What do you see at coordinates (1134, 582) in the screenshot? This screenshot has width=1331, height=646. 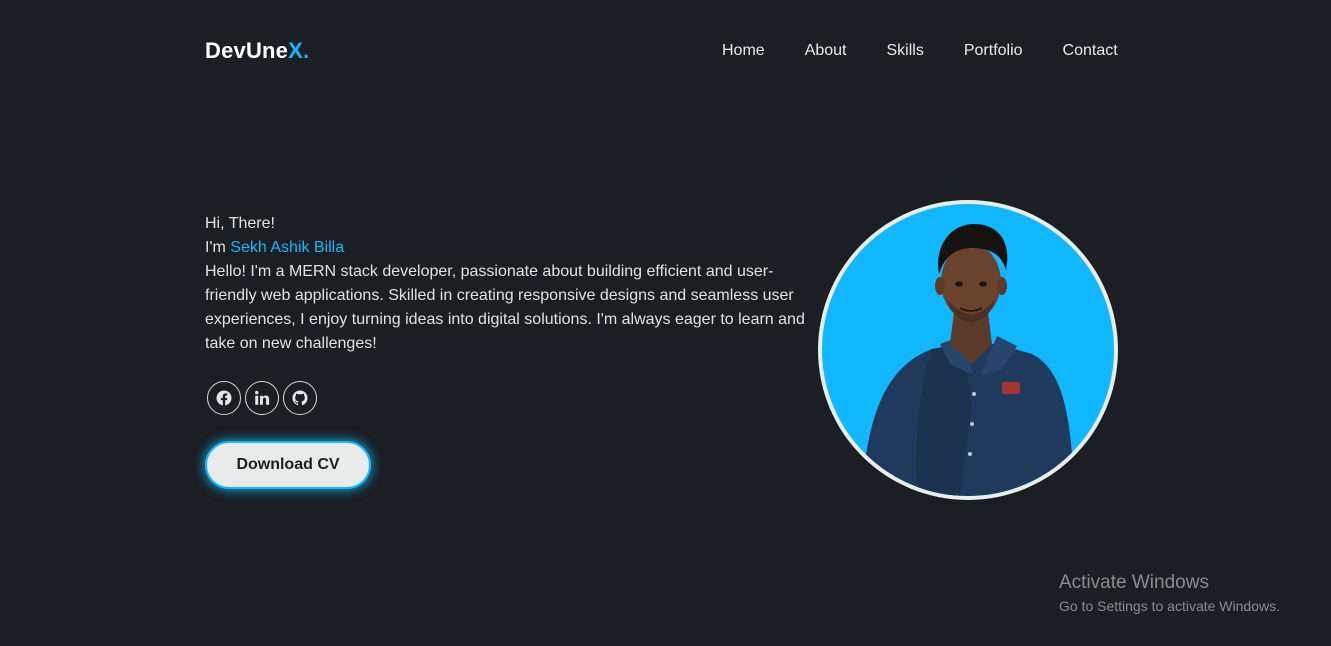 I see `watermark-title: Activate Windows` at bounding box center [1134, 582].